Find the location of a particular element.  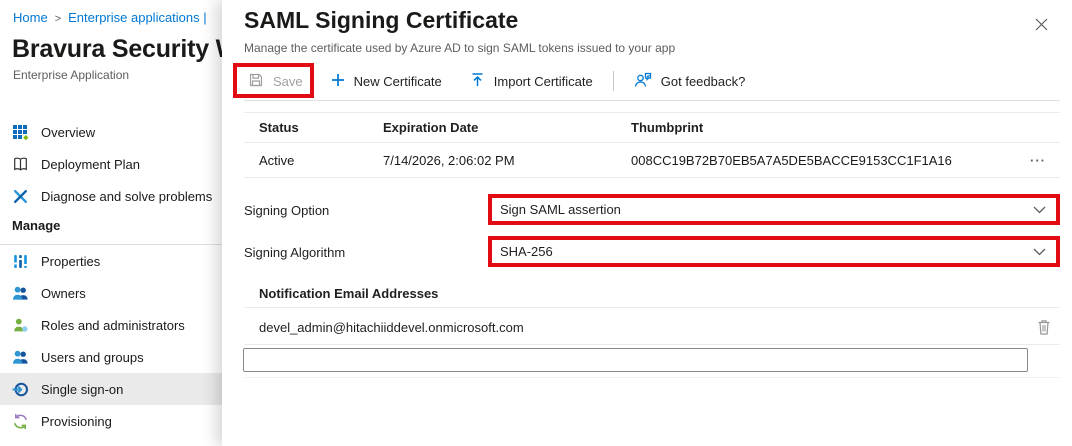

new-certificate-button: New Certificate is located at coordinates (386, 81).